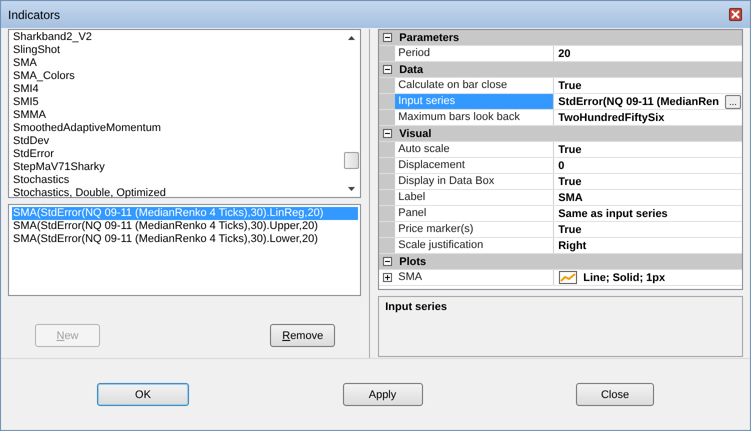  What do you see at coordinates (474, 165) in the screenshot?
I see `property-name: Displacement` at bounding box center [474, 165].